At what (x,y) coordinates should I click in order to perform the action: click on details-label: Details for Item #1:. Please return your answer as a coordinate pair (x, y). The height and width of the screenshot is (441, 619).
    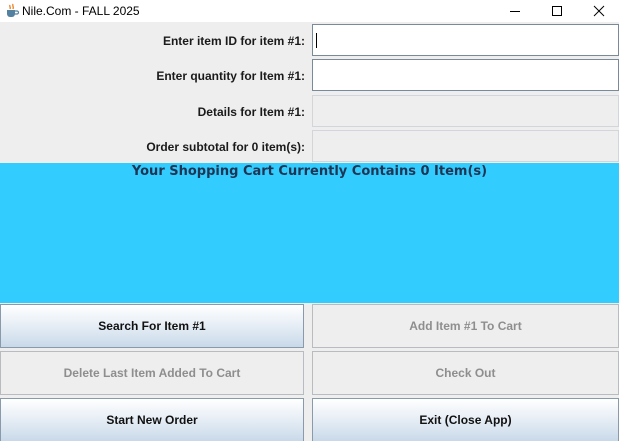
    Looking at the image, I should click on (251, 112).